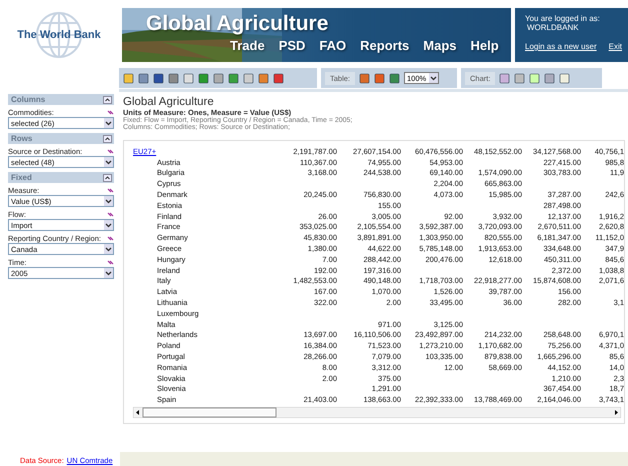  Describe the element at coordinates (169, 102) in the screenshot. I see `report-title: Global Agriculture` at that location.